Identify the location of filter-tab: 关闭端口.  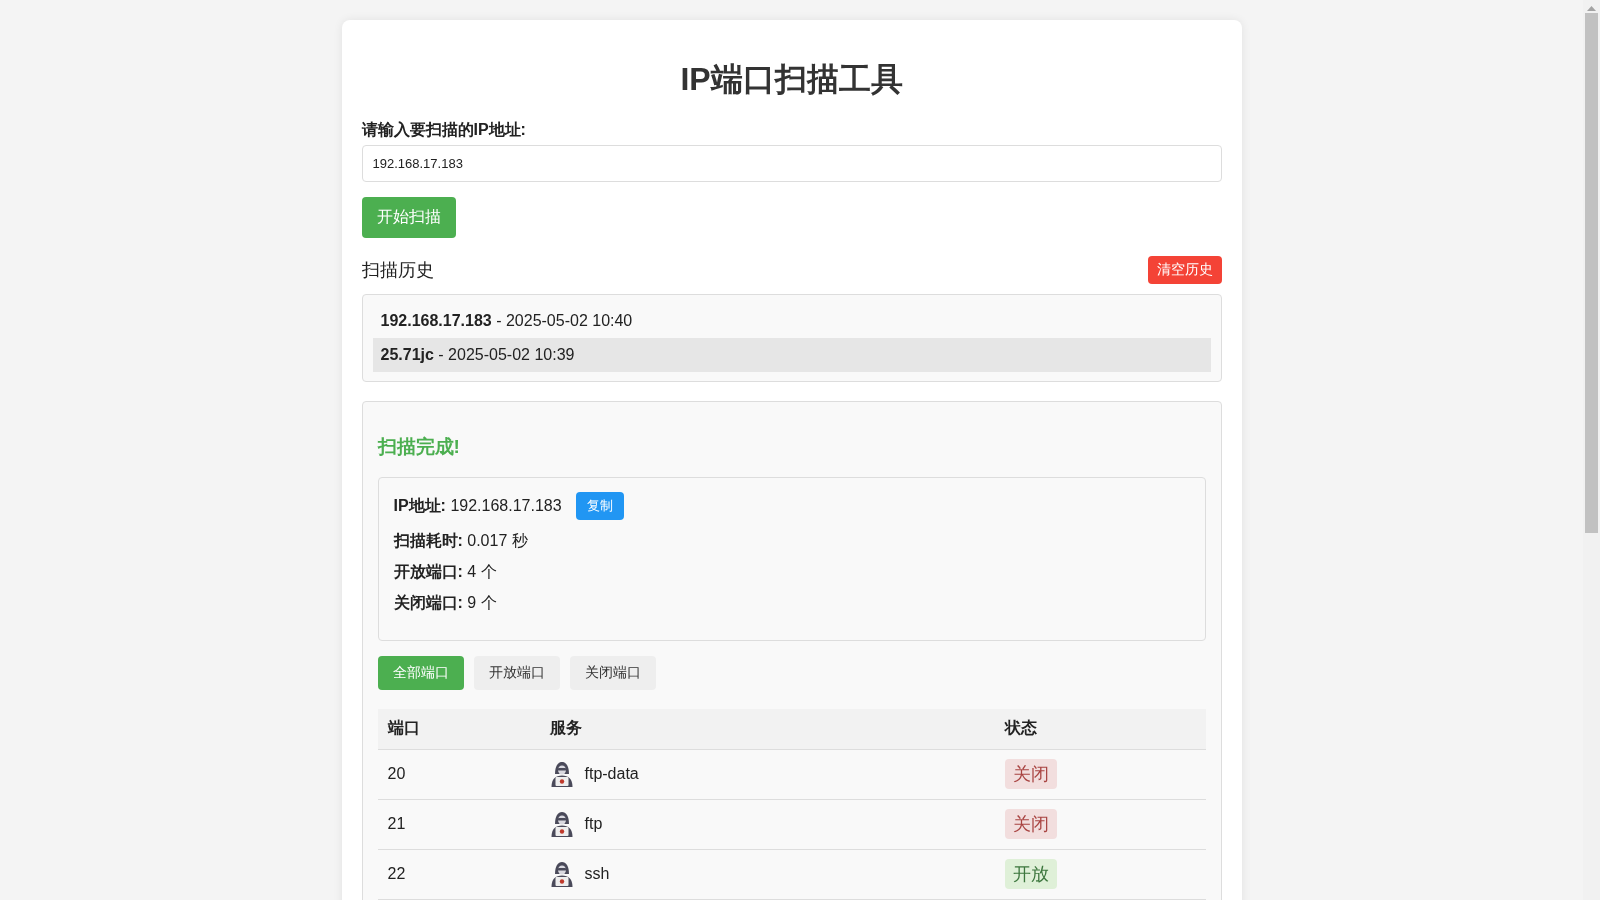
(612, 673).